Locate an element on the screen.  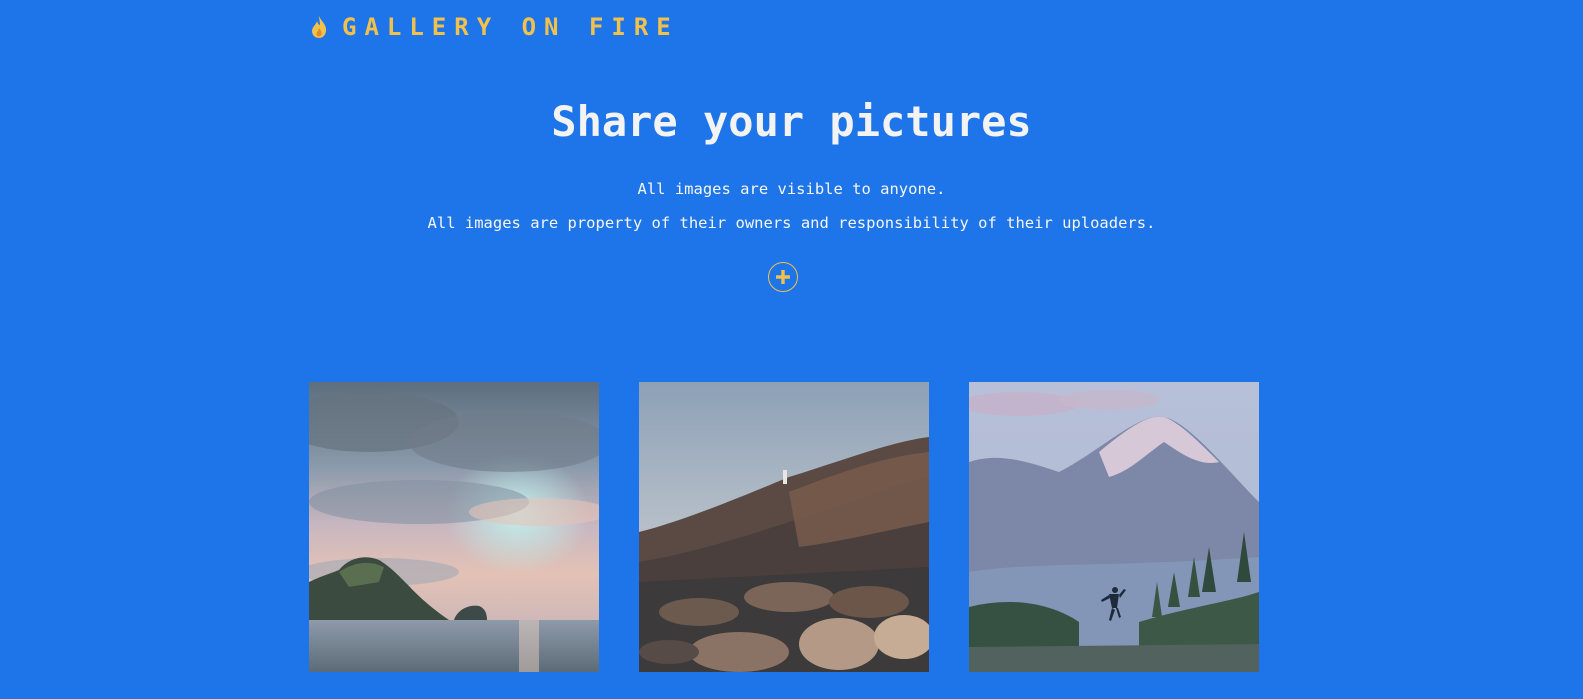
rocky-coast-lighthouse-photo is located at coordinates (784, 527).